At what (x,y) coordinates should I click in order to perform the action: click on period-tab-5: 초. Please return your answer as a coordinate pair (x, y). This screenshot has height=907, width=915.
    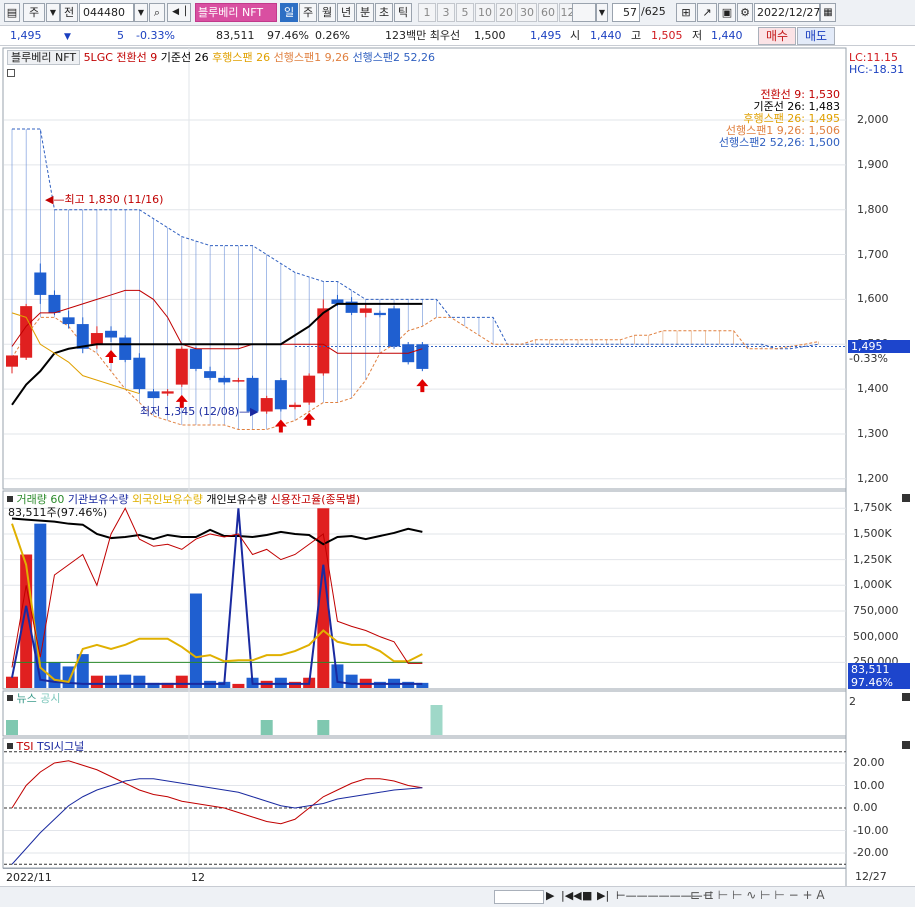
    Looking at the image, I should click on (384, 12).